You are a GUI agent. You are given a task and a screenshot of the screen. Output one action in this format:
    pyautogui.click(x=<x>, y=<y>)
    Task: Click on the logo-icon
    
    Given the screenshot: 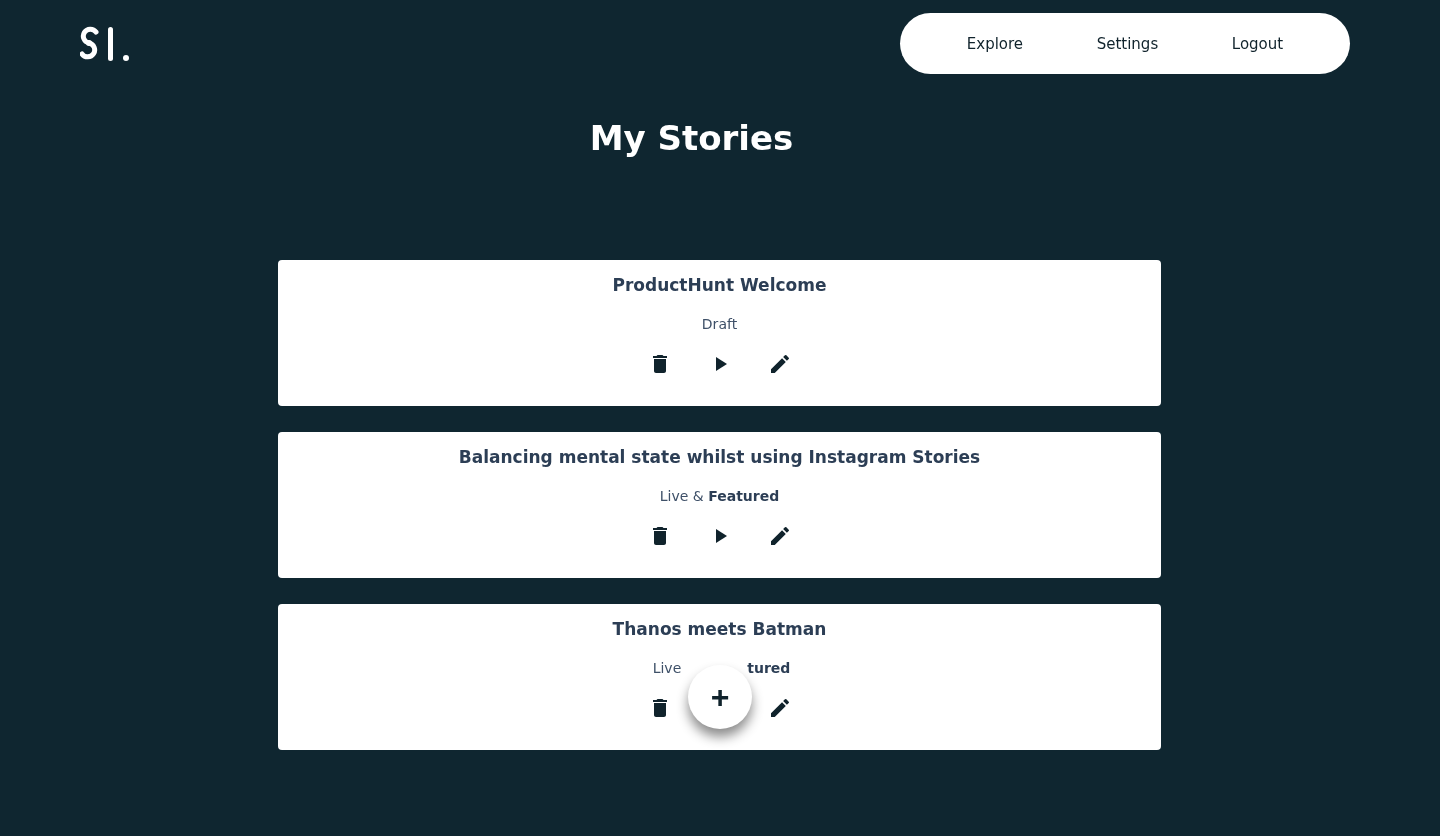 What is the action you would take?
    pyautogui.click(x=105, y=43)
    